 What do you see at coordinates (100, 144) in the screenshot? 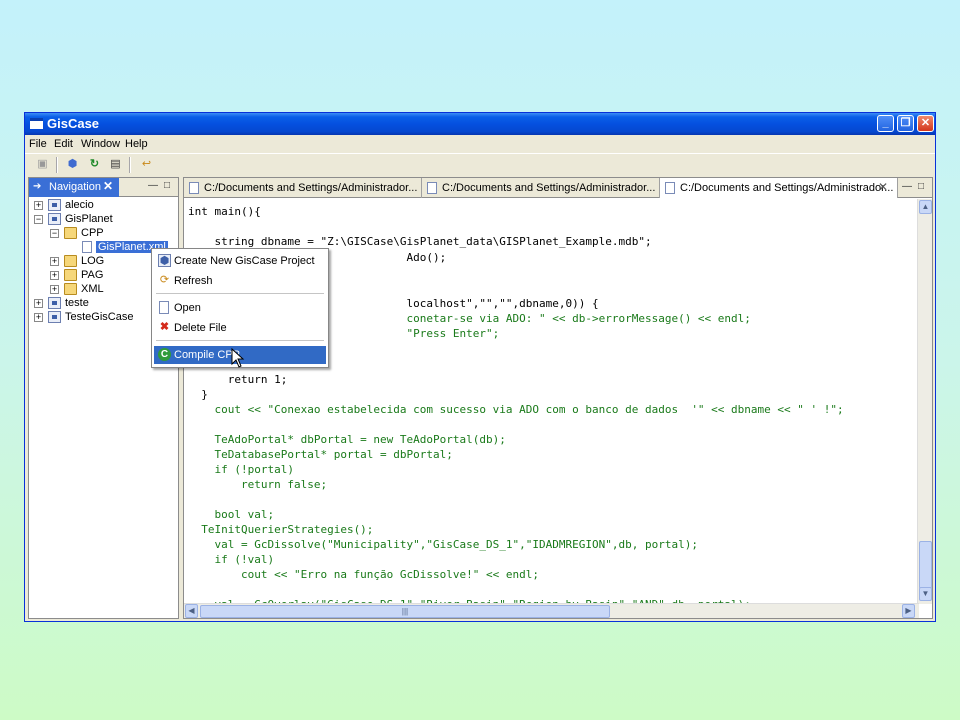
I see `menu-window: Window` at bounding box center [100, 144].